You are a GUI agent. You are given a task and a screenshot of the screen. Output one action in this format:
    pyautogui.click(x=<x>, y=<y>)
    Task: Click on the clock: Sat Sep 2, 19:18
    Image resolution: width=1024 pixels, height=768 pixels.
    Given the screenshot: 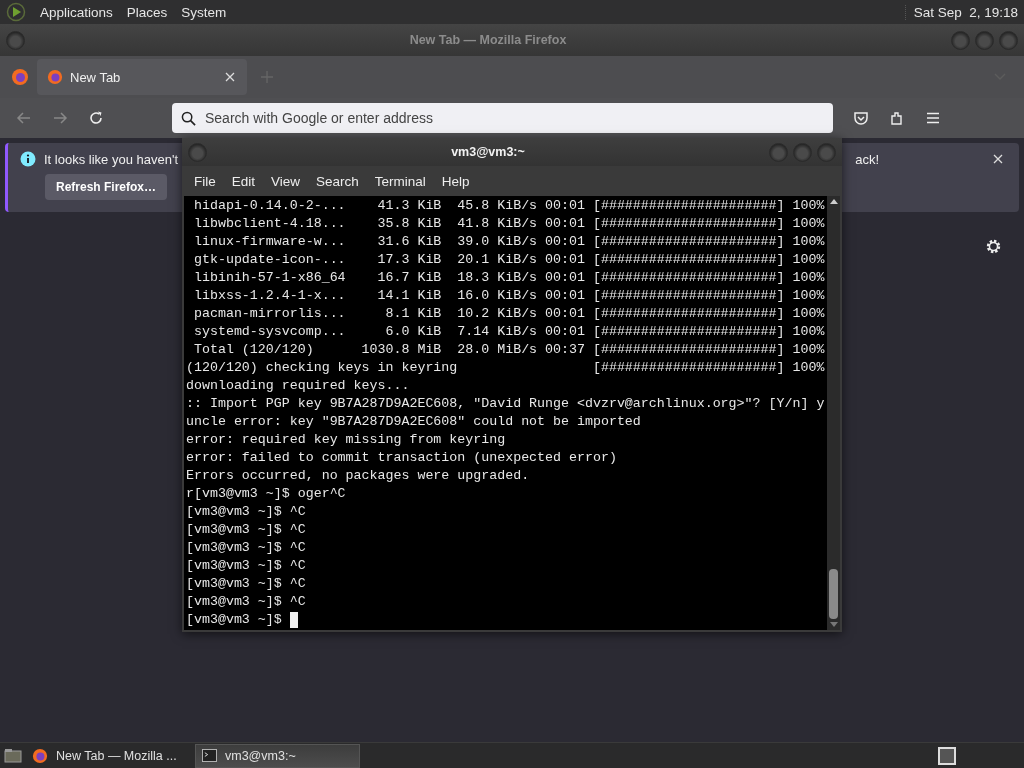 What is the action you would take?
    pyautogui.click(x=961, y=12)
    